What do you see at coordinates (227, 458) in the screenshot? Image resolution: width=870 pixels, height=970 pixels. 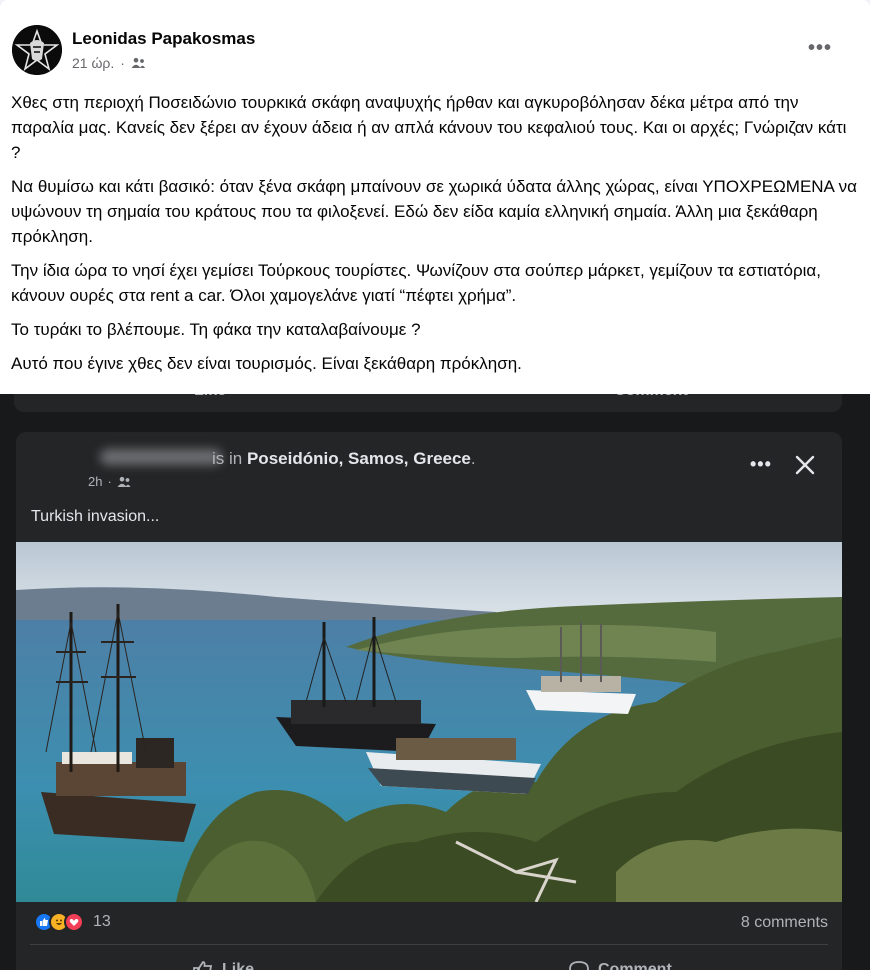 I see `status-text: is in` at bounding box center [227, 458].